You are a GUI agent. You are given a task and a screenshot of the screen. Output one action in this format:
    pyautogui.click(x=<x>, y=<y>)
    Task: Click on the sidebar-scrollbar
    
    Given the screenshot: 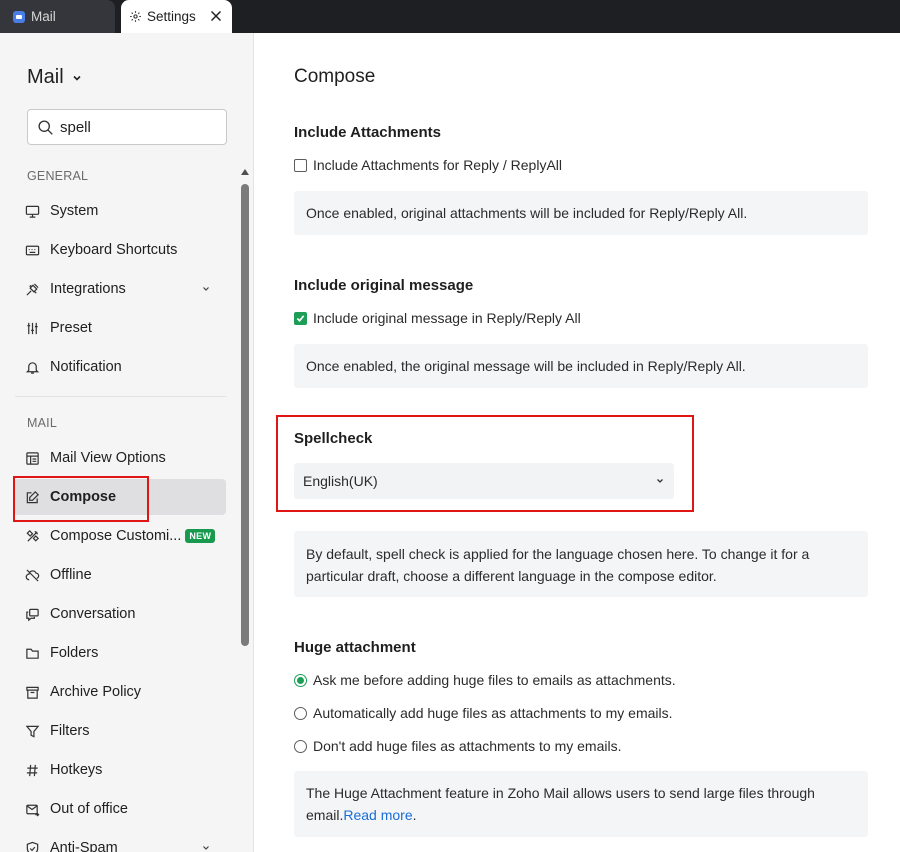 What is the action you would take?
    pyautogui.click(x=244, y=507)
    